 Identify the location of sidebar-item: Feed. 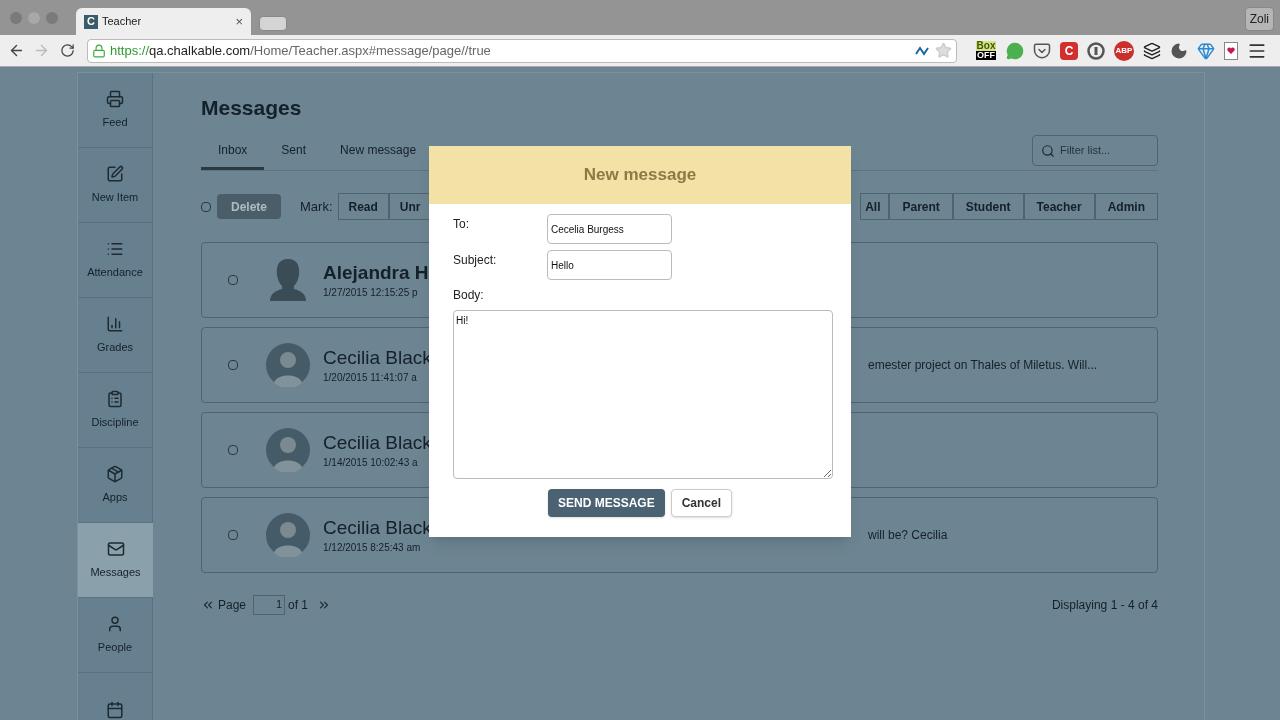
(115, 110).